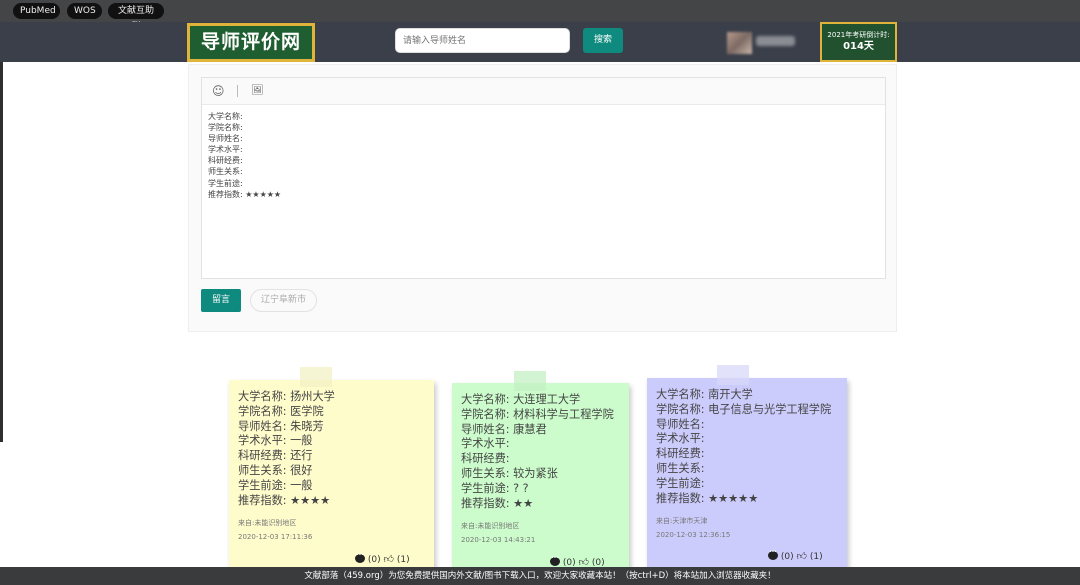 This screenshot has height=585, width=1080. What do you see at coordinates (497, 503) in the screenshot?
I see `note-line: 推荐指数: ★★` at bounding box center [497, 503].